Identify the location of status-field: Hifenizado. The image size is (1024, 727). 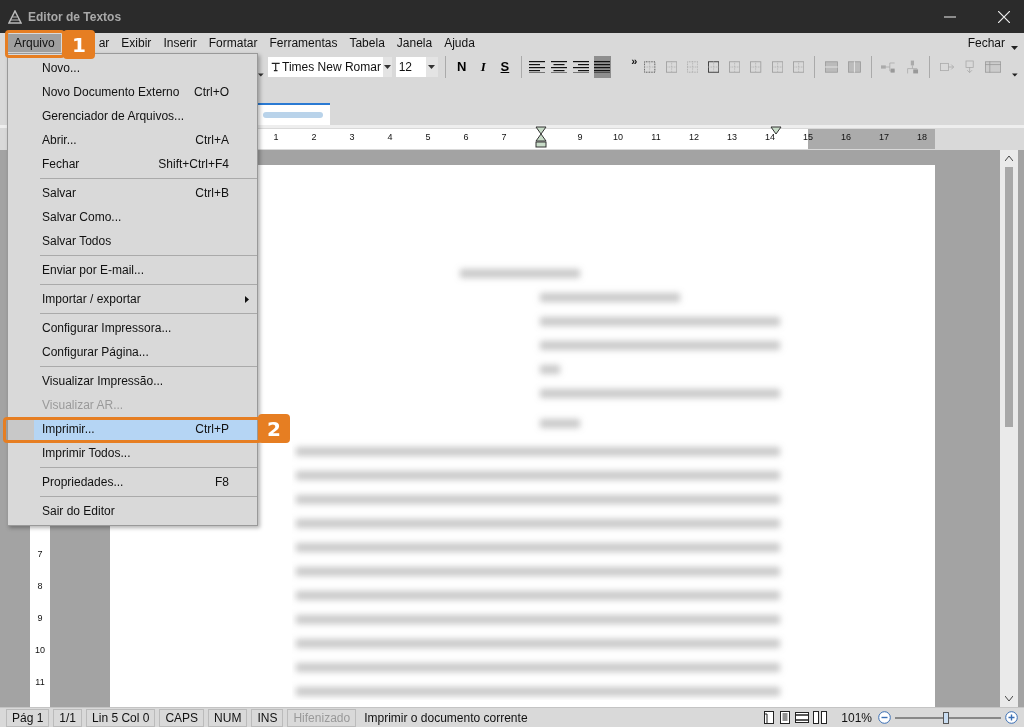
(322, 717).